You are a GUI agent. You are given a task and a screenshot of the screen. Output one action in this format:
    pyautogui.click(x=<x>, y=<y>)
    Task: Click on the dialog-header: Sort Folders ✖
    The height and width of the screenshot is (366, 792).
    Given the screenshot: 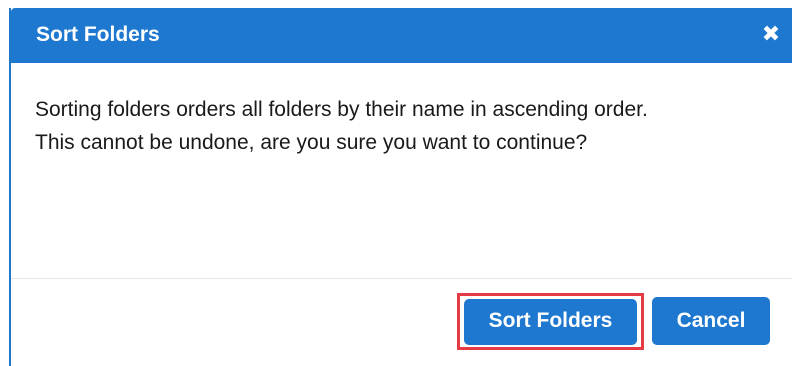 What is the action you would take?
    pyautogui.click(x=401, y=35)
    